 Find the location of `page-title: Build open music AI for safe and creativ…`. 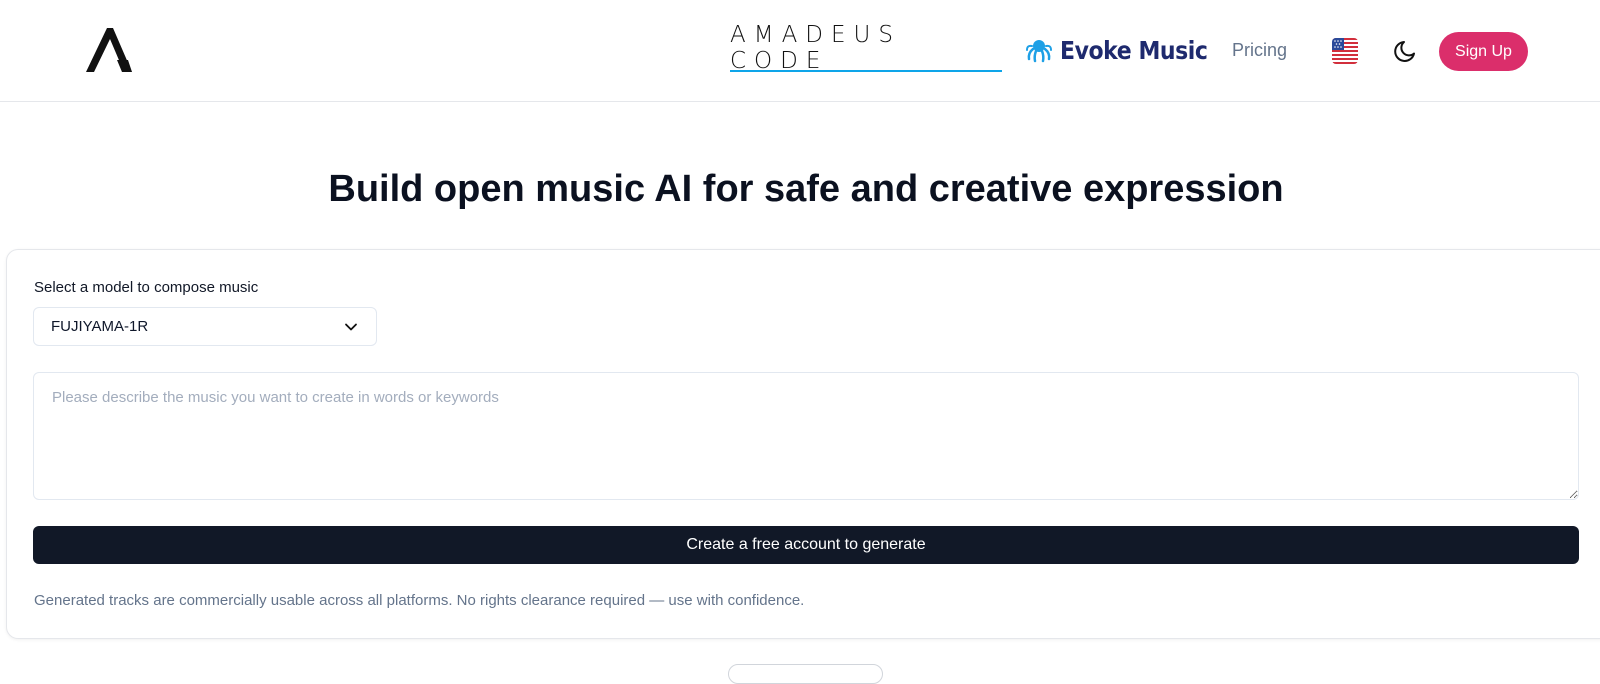

page-title: Build open music AI for safe and creativ… is located at coordinates (806, 189).